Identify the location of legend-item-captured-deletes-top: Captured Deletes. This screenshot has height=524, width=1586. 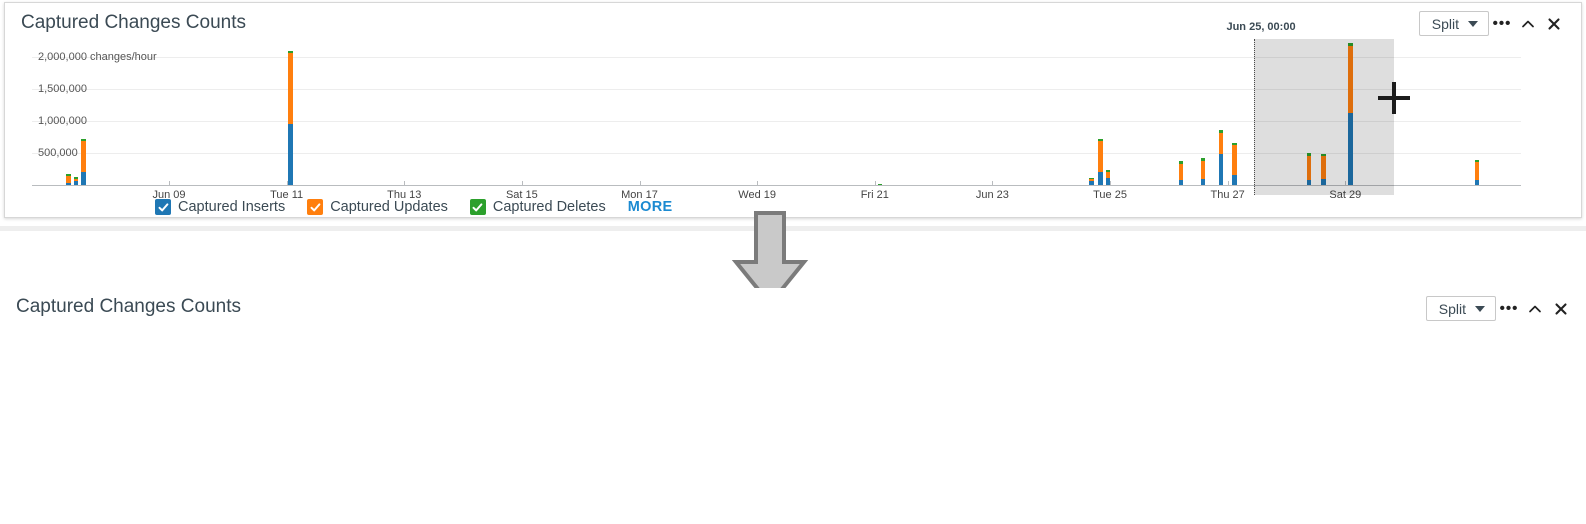
(537, 207).